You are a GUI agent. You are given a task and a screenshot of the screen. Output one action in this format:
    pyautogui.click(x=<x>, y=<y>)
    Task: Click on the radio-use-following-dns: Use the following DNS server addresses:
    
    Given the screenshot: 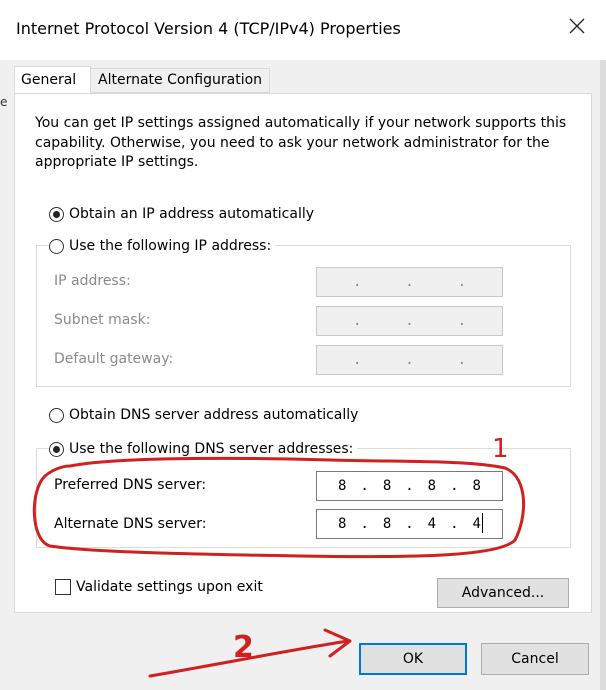 What is the action you would take?
    pyautogui.click(x=203, y=449)
    